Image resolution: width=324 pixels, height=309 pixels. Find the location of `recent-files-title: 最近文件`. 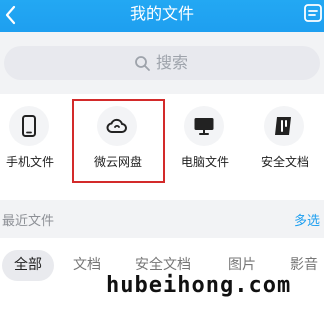

recent-files-title: 最近文件 is located at coordinates (28, 221).